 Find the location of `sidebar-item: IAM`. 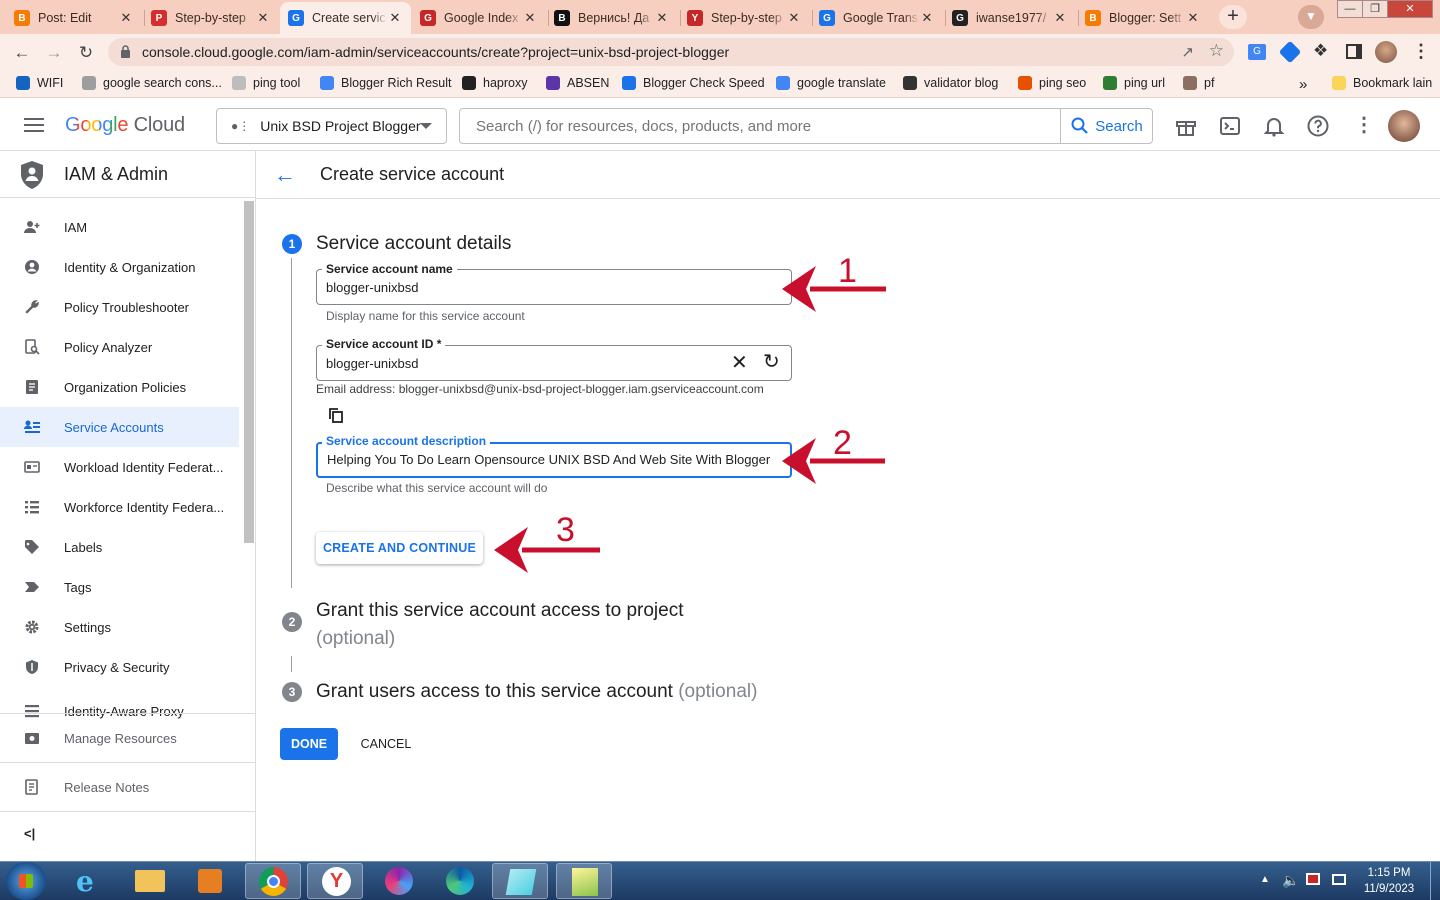

sidebar-item: IAM is located at coordinates (119, 227).